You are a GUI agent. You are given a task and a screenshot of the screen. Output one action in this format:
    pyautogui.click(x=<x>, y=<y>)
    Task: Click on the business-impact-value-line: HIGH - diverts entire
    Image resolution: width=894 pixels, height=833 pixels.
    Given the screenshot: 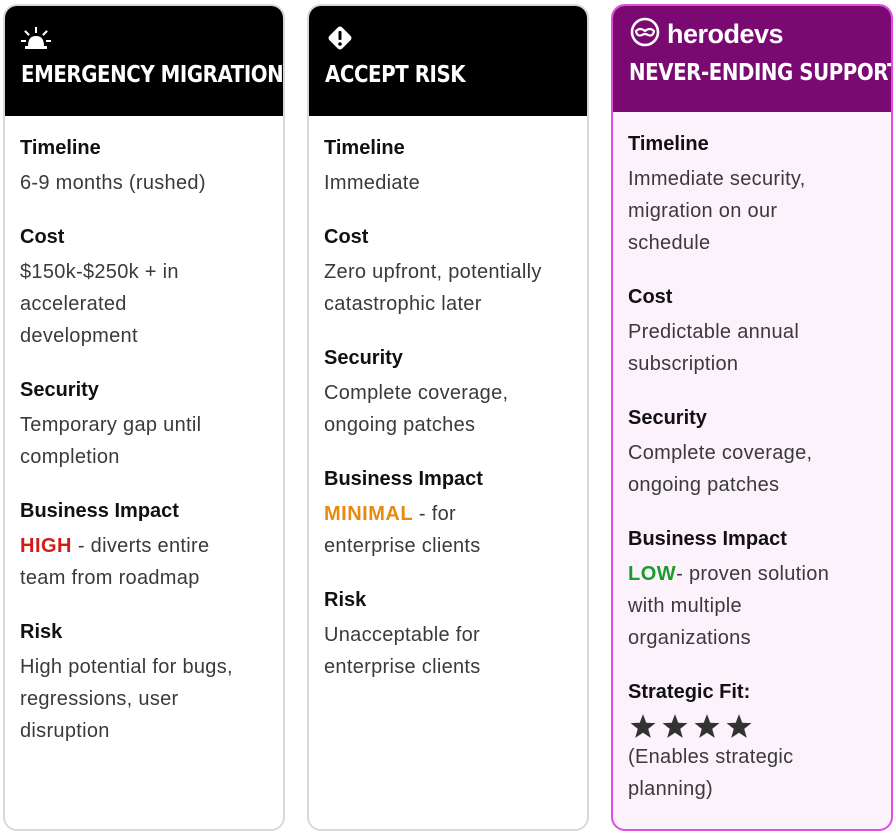 What is the action you would take?
    pyautogui.click(x=151, y=546)
    